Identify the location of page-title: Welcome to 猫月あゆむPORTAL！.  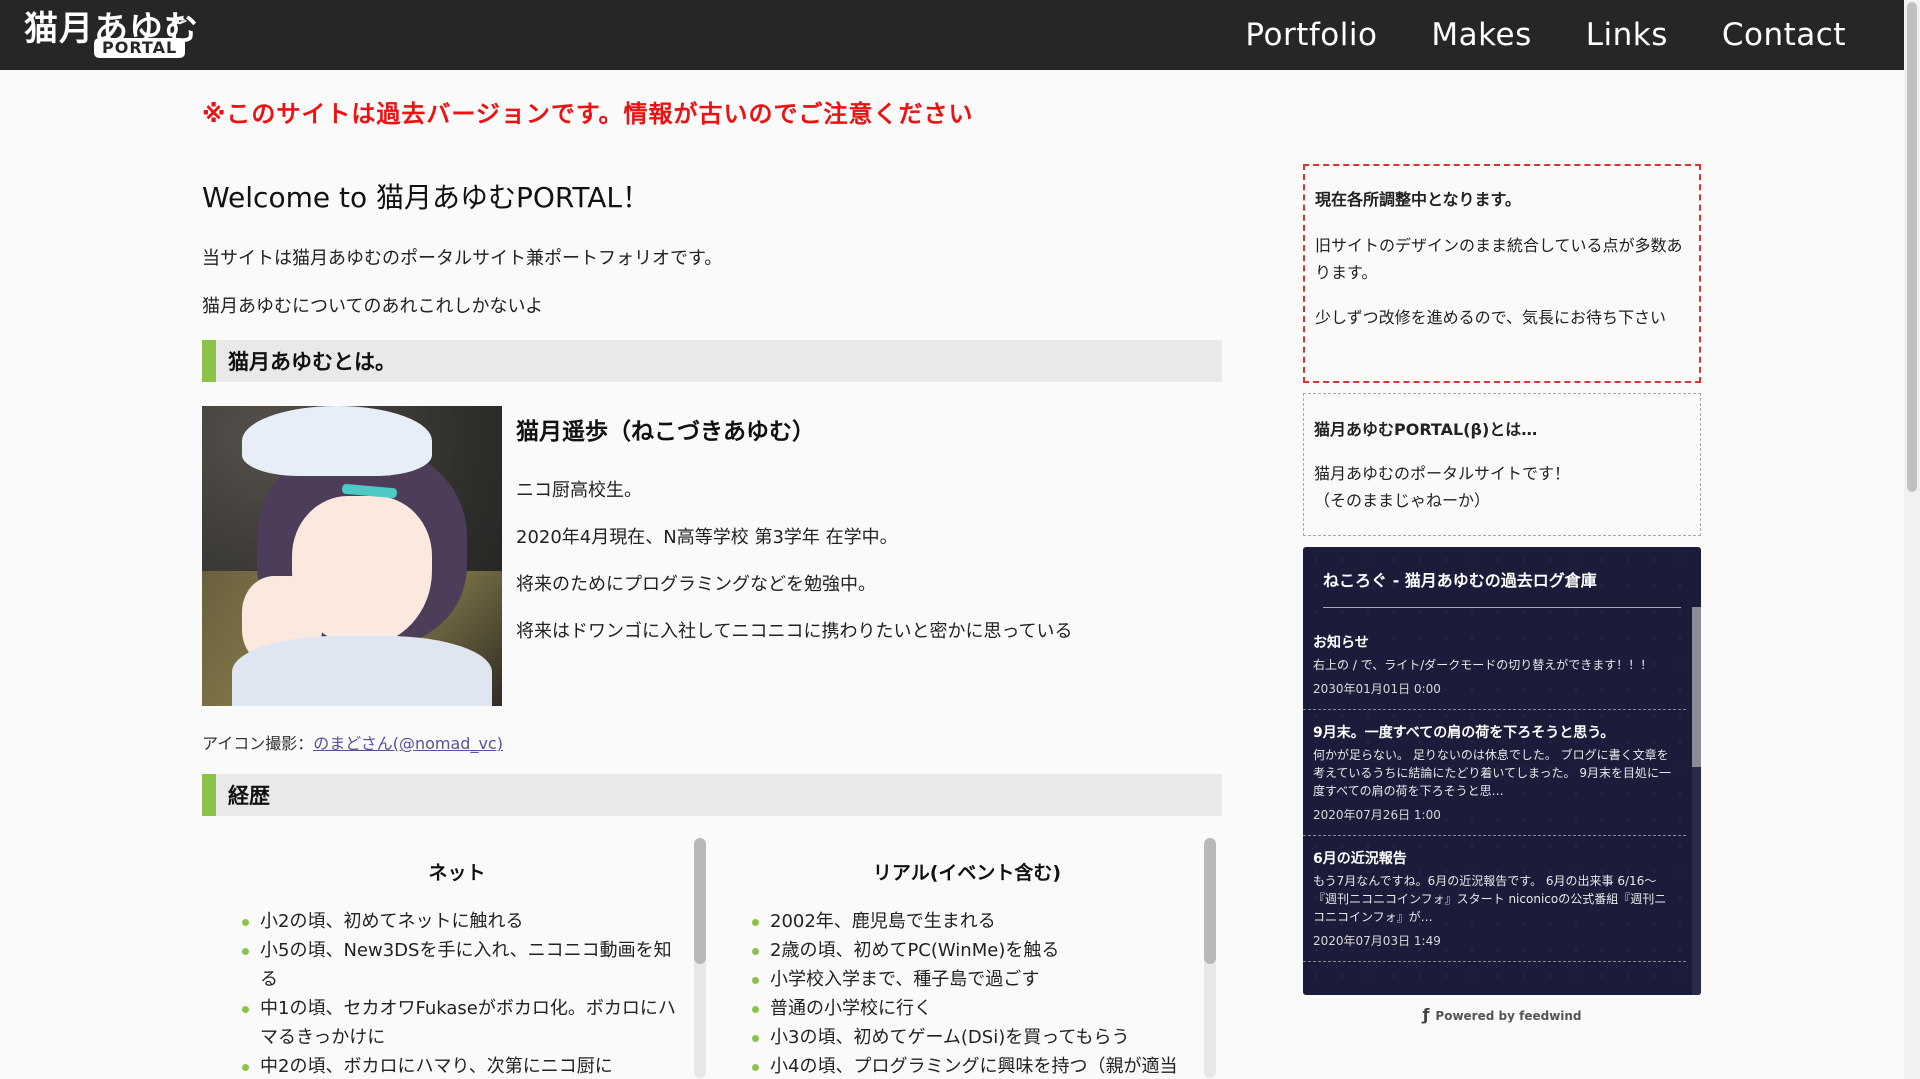
(426, 197).